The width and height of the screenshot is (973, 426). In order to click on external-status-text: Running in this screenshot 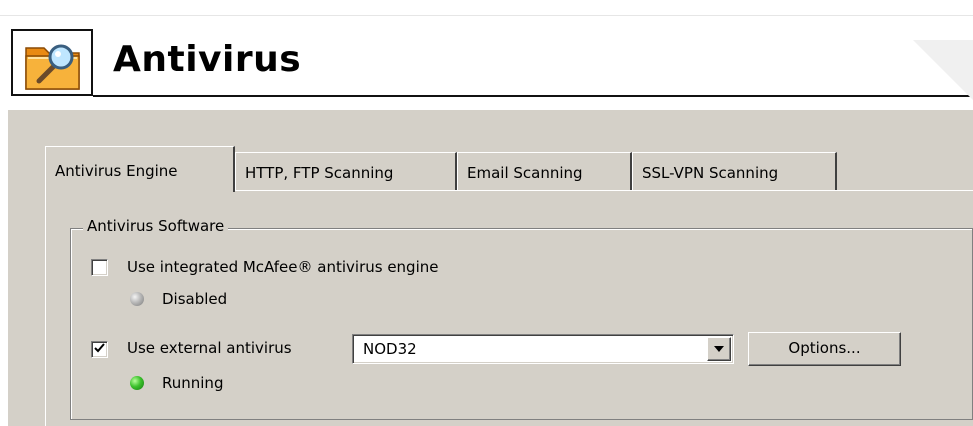, I will do `click(193, 383)`.